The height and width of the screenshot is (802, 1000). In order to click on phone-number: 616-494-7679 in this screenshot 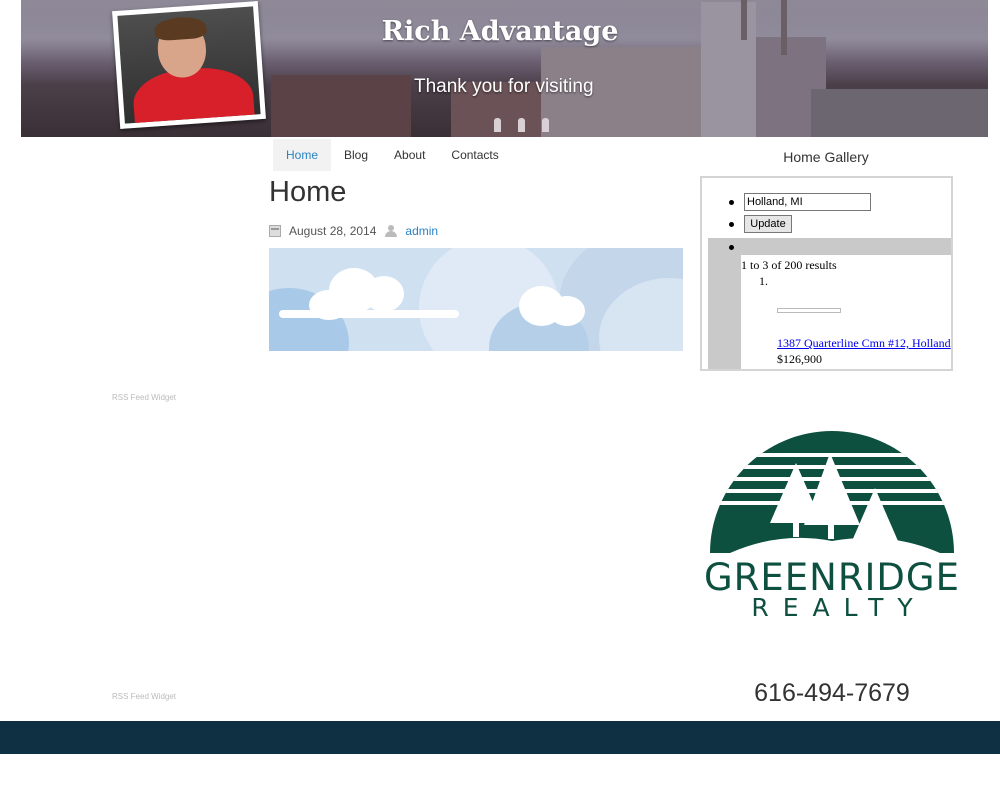, I will do `click(832, 693)`.